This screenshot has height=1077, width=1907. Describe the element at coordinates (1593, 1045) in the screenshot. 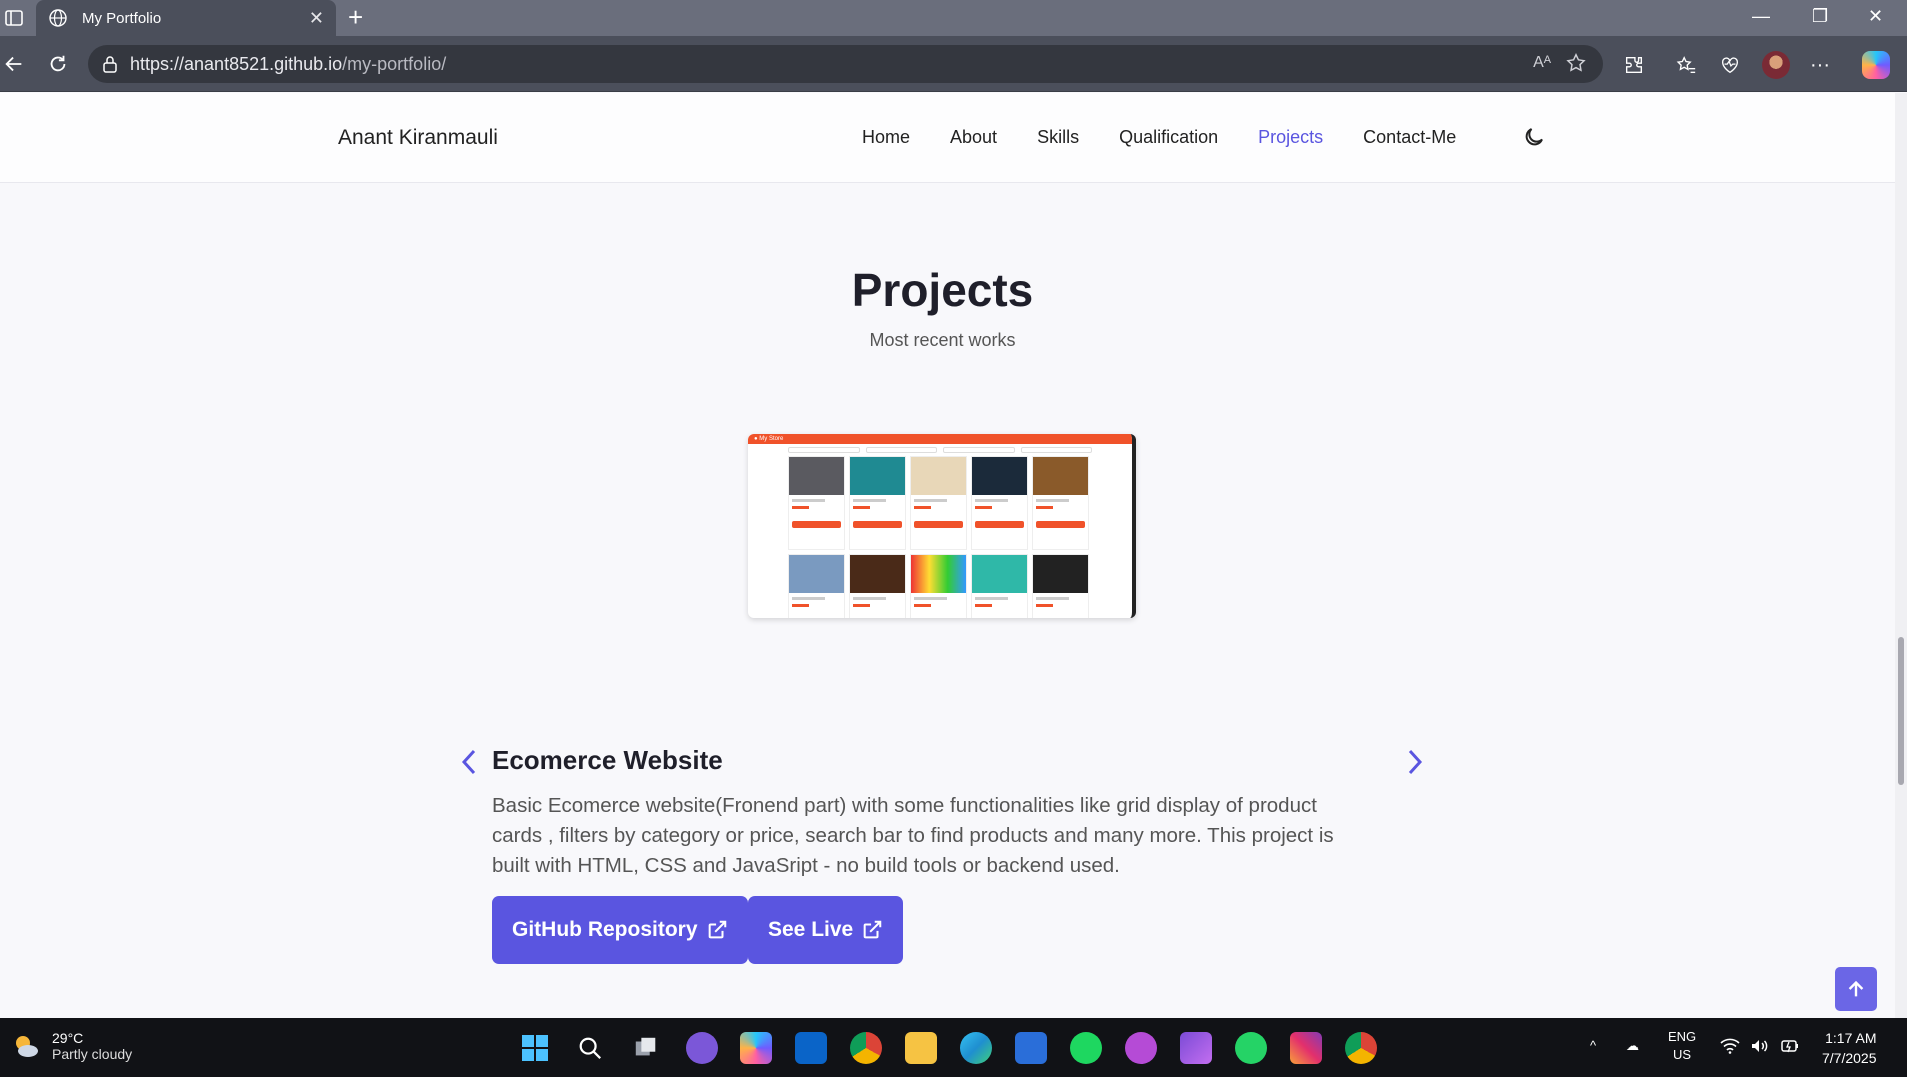

I see `show-hidden-icons-icon: ^` at that location.